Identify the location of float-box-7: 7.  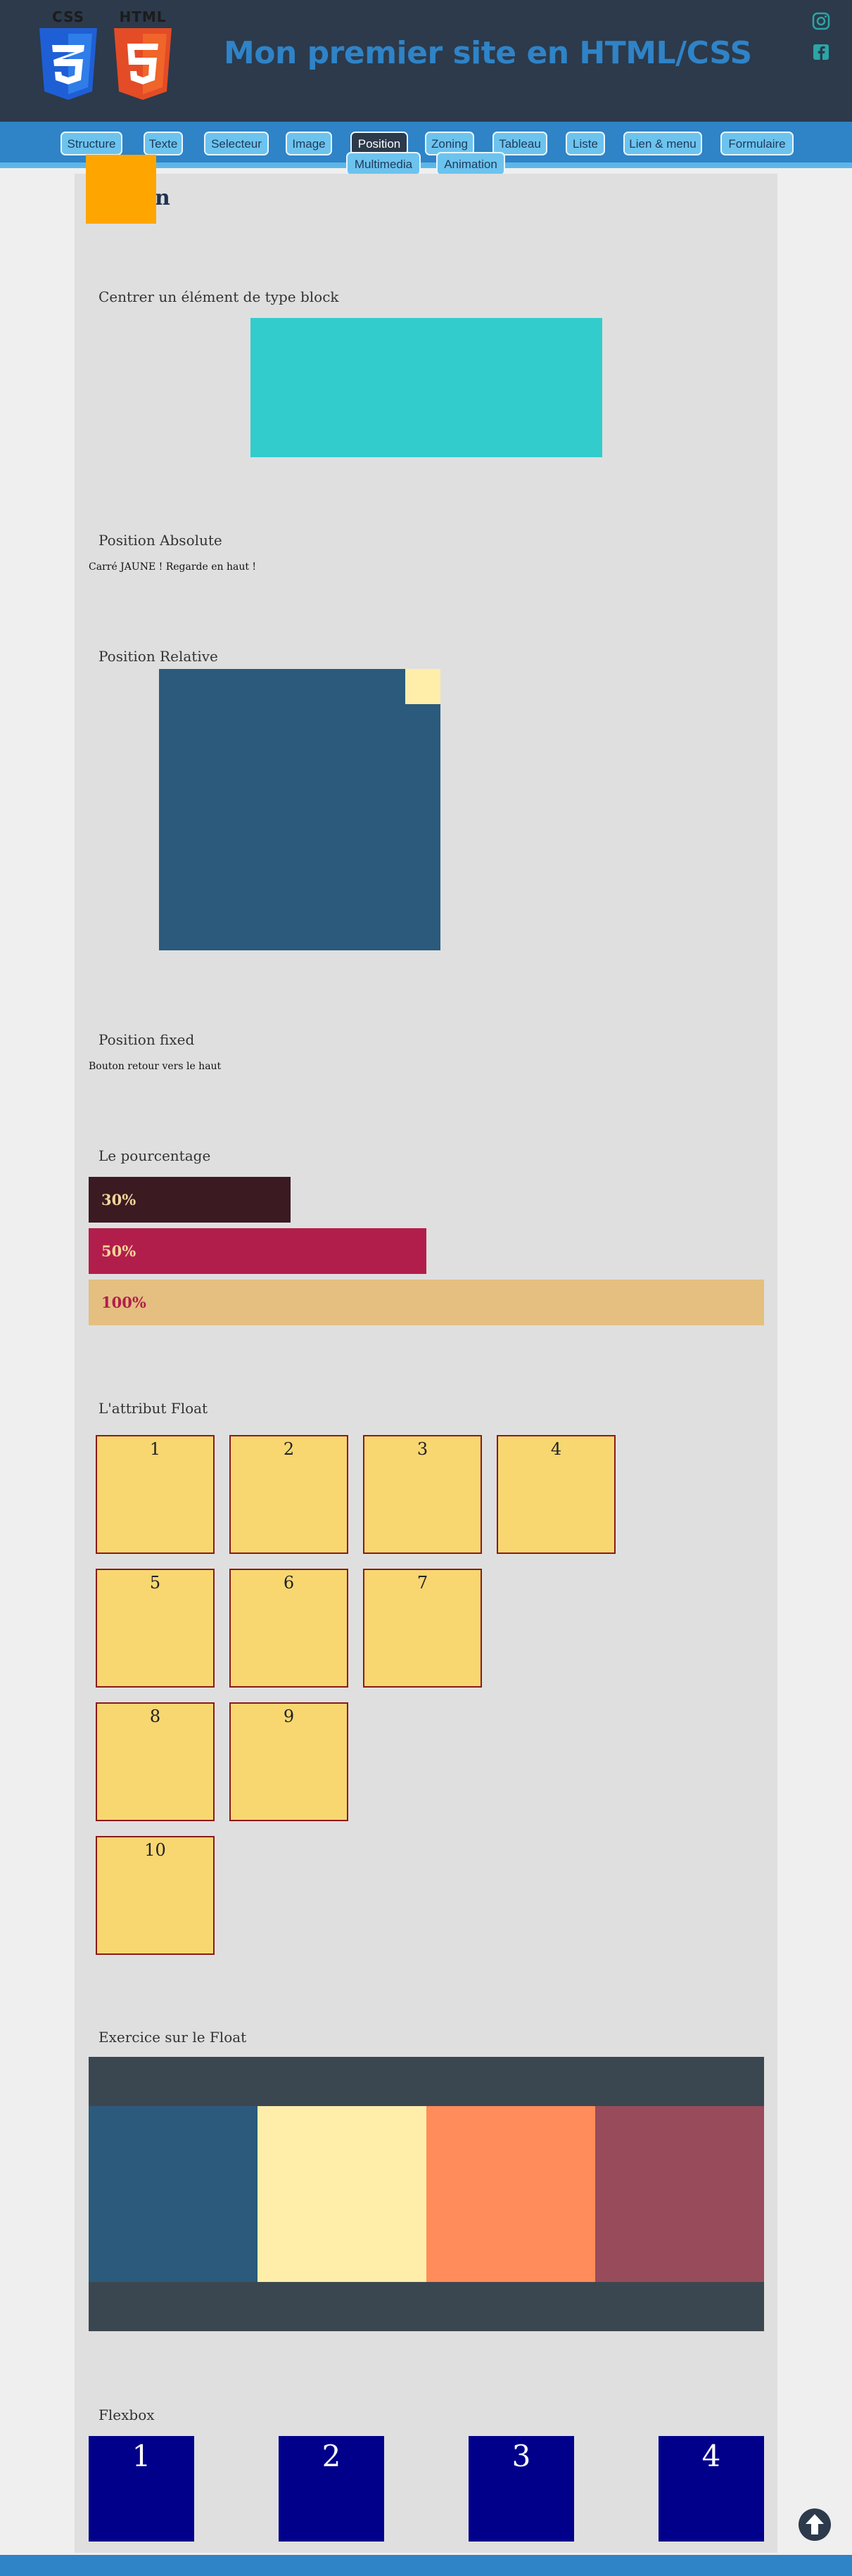
(422, 1628).